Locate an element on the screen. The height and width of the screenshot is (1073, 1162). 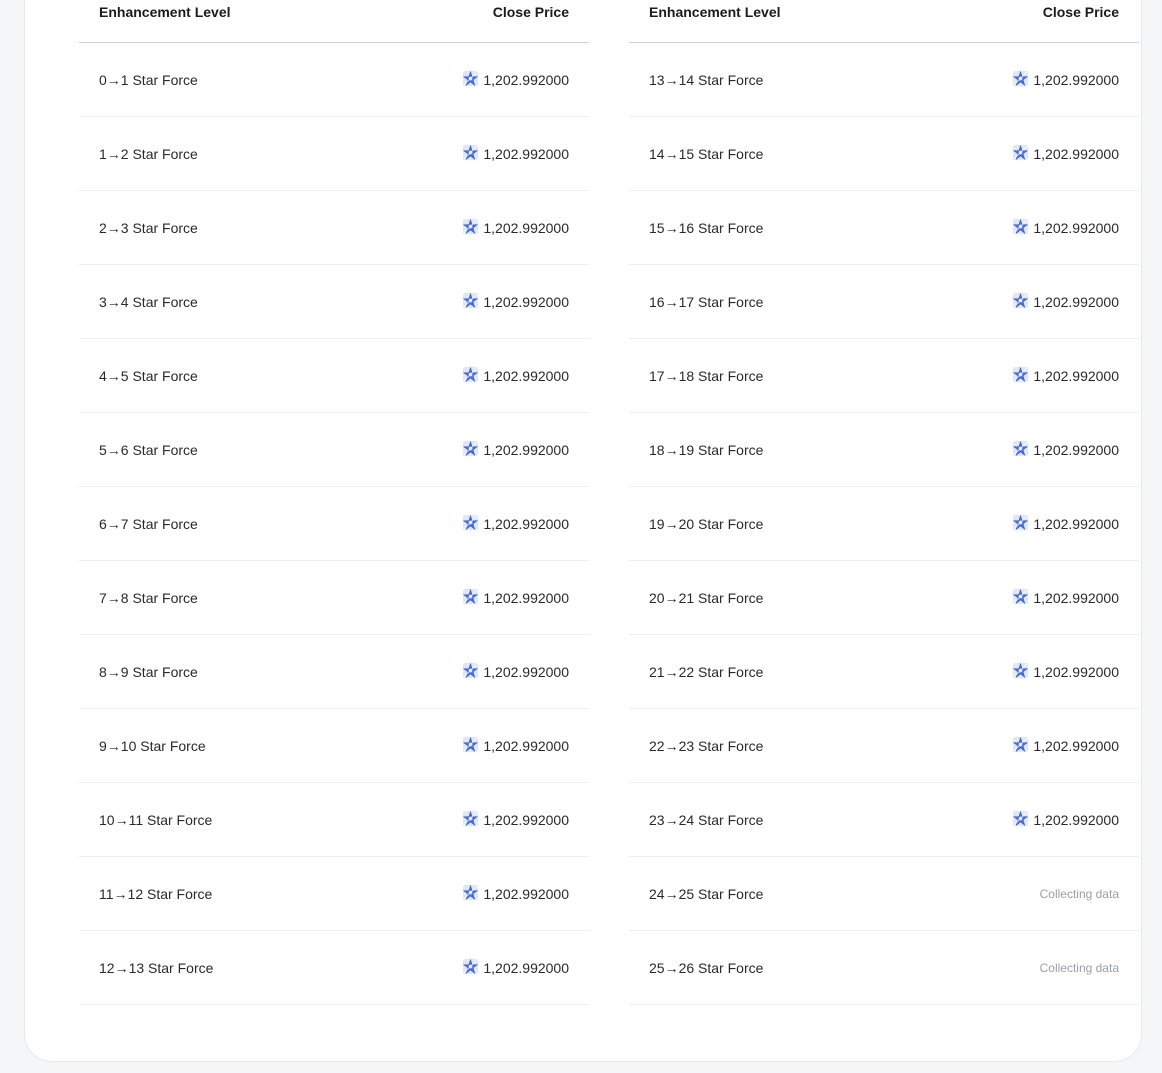
table-row: 8→9 Star Force 1,202.992000 is located at coordinates (334, 672).